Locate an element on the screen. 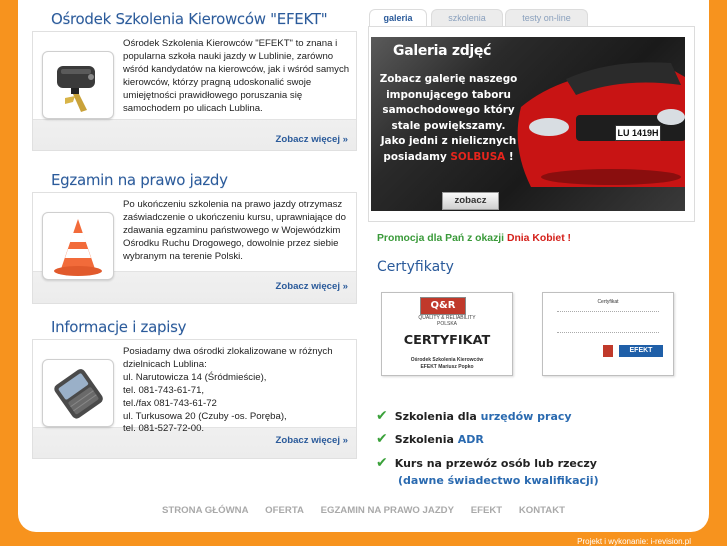 The image size is (727, 546). efekt-logo: EFEKT is located at coordinates (641, 351).